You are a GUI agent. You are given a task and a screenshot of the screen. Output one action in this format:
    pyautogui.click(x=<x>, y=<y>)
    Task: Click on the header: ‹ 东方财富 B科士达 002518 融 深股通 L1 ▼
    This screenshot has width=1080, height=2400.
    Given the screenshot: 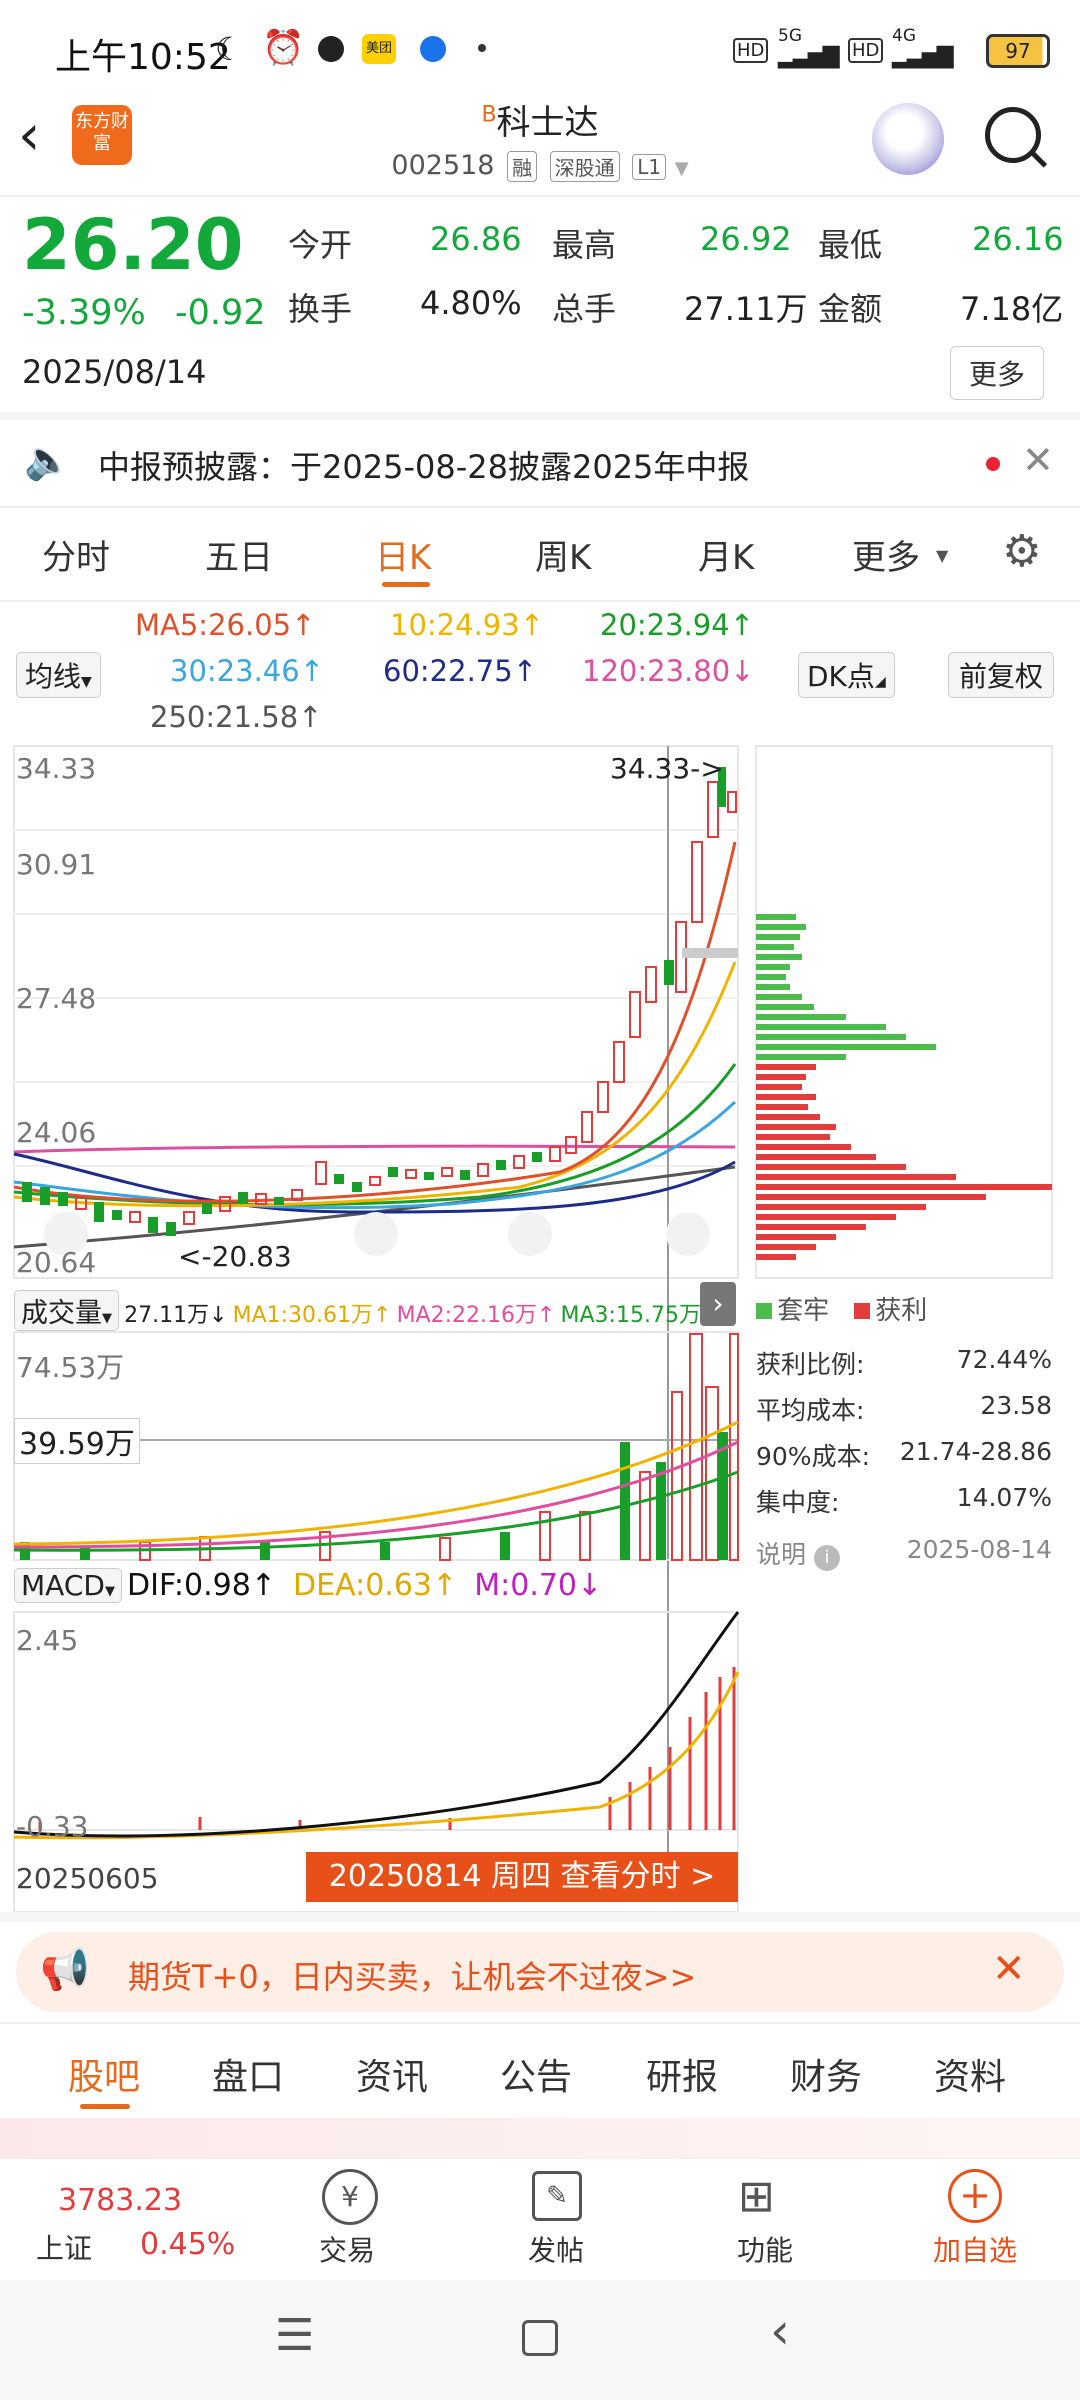 What is the action you would take?
    pyautogui.click(x=540, y=145)
    